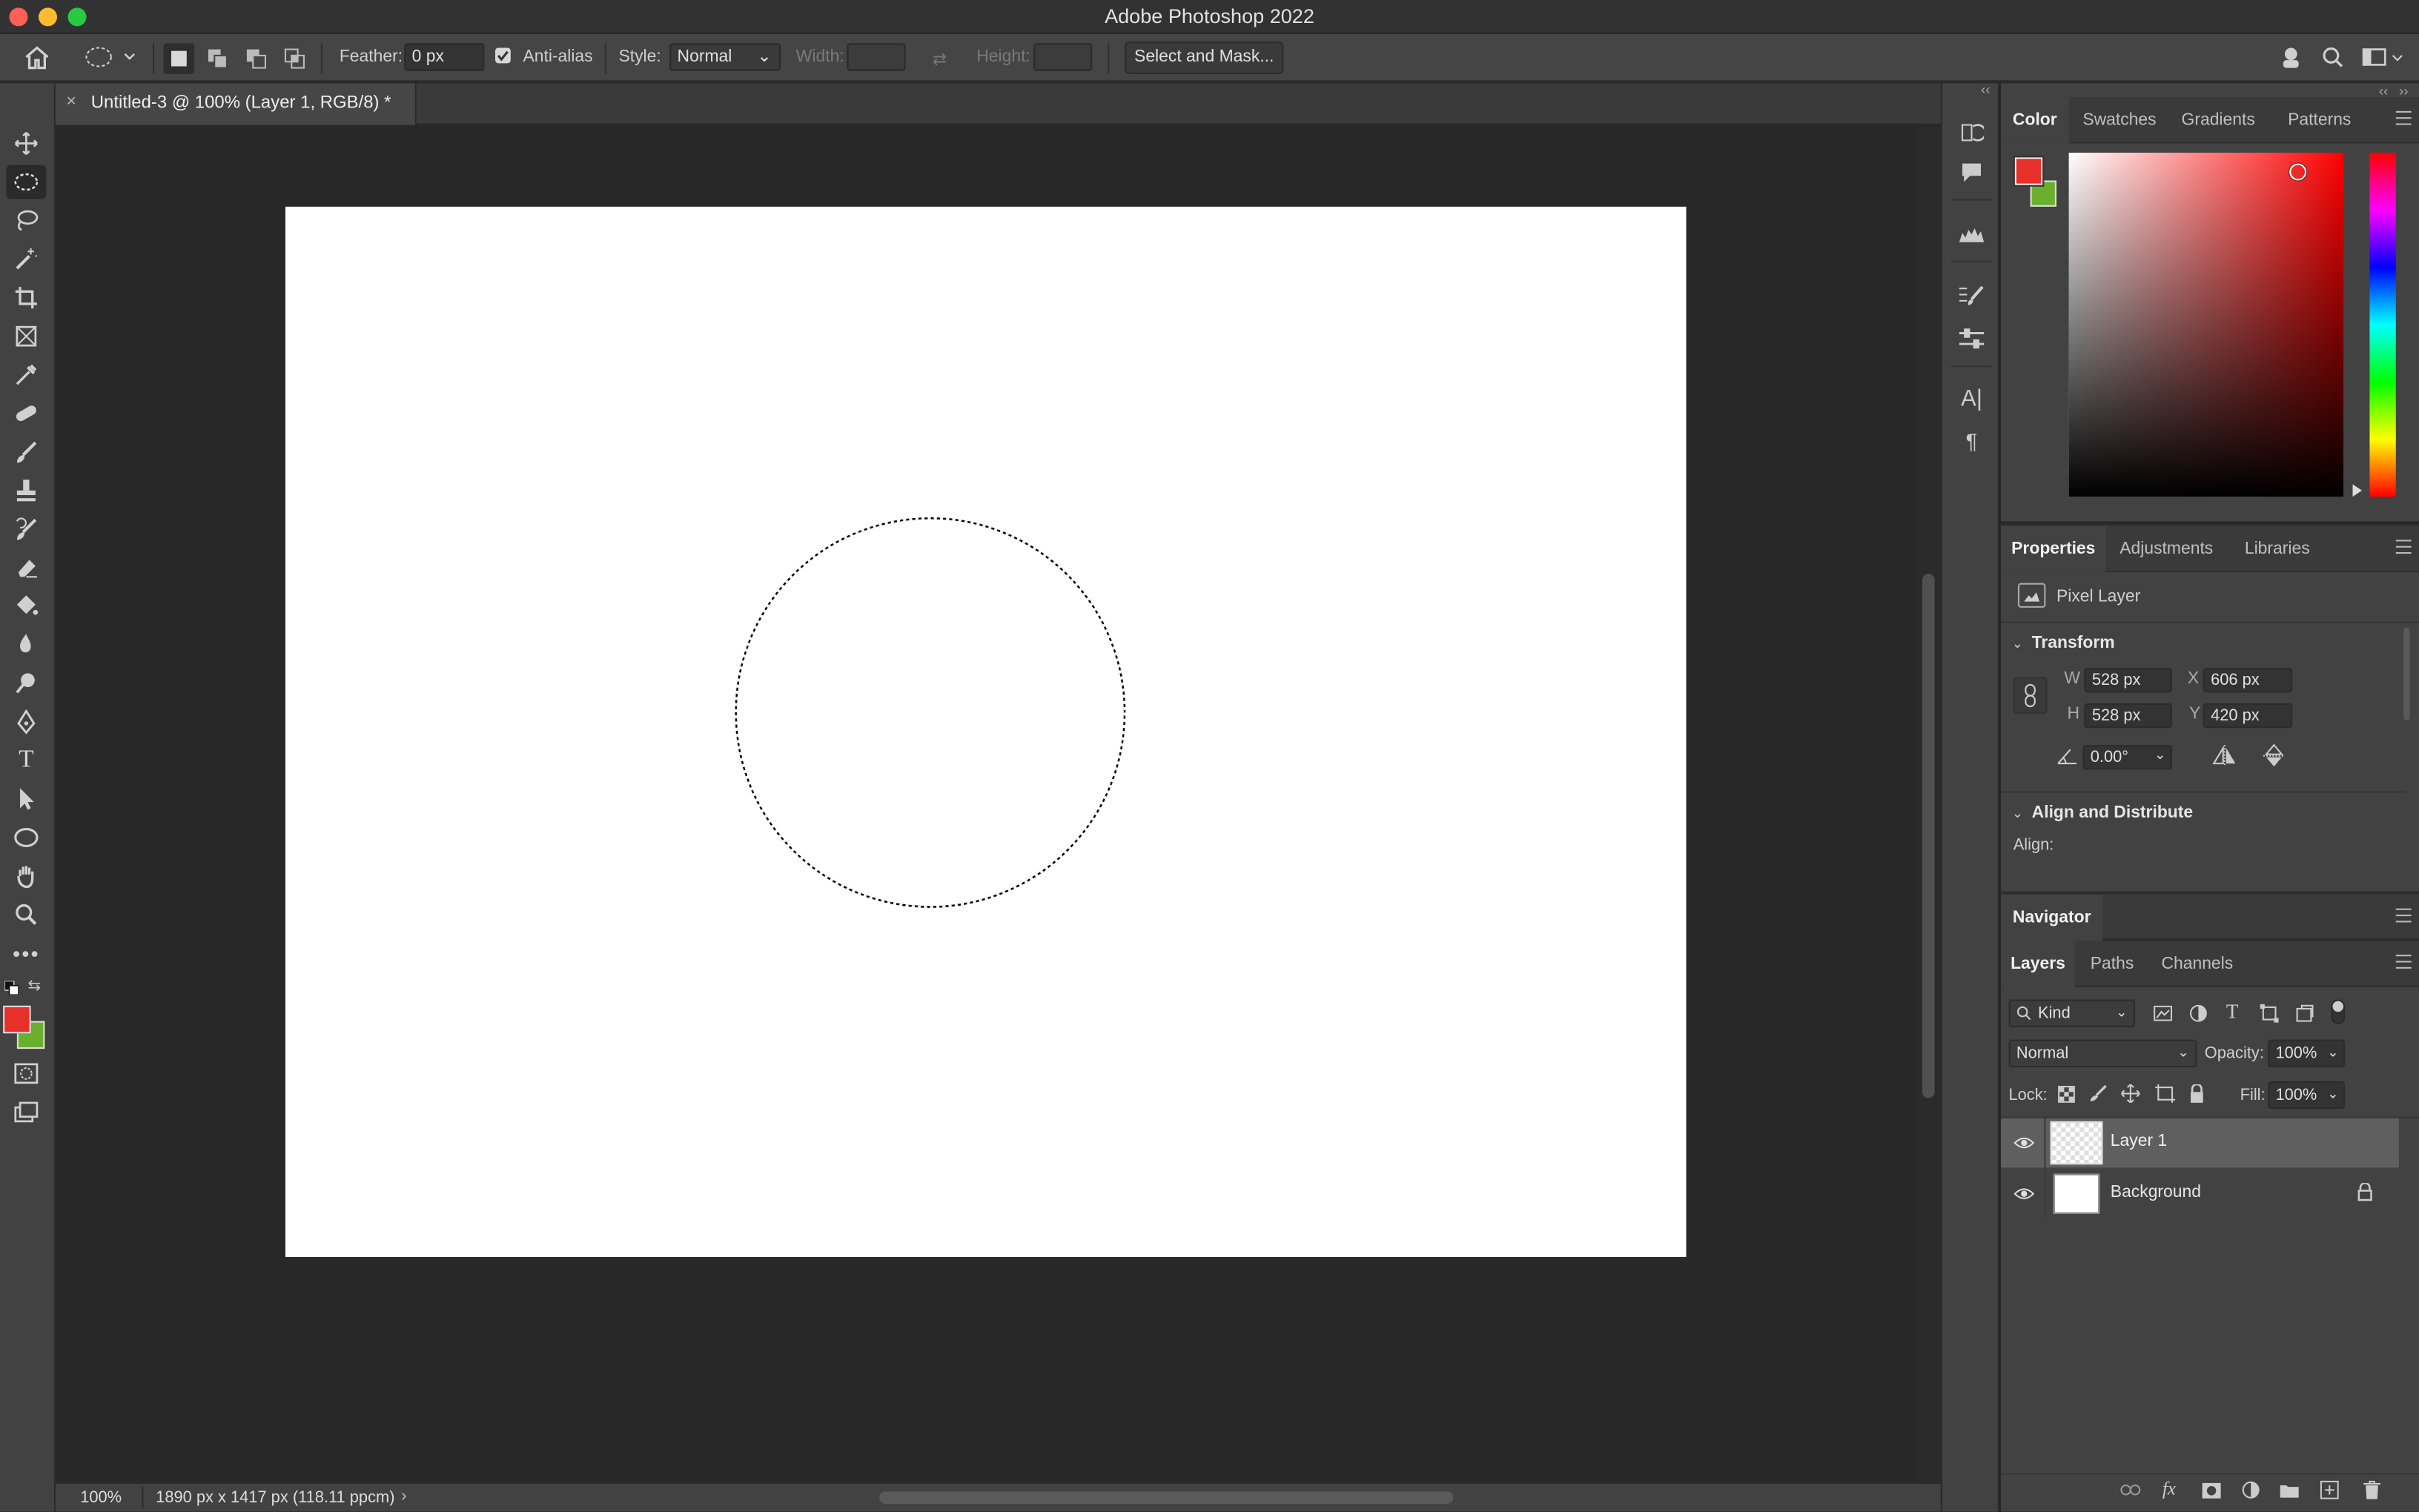 This screenshot has width=2419, height=1512. What do you see at coordinates (1985, 90) in the screenshot?
I see `collapse-panels-icon: ‹‹` at bounding box center [1985, 90].